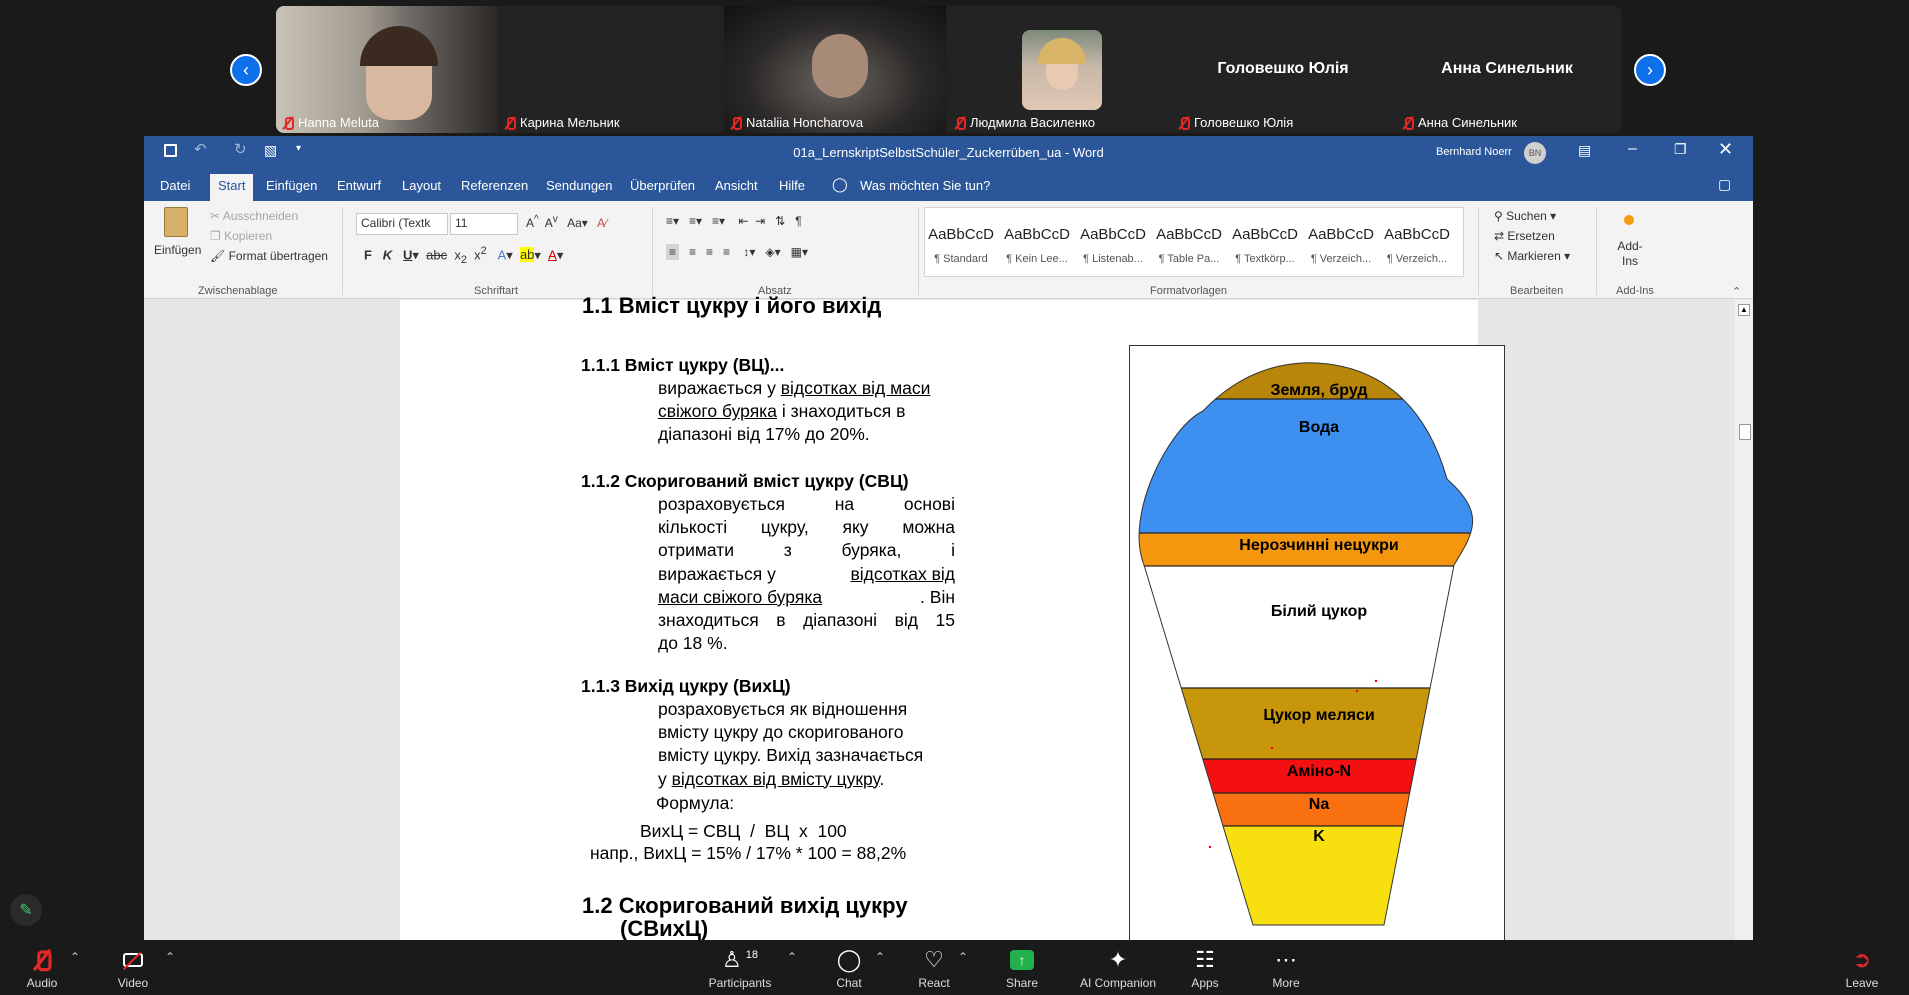  What do you see at coordinates (1319, 836) in the screenshot?
I see `diagram-layer-label: K` at bounding box center [1319, 836].